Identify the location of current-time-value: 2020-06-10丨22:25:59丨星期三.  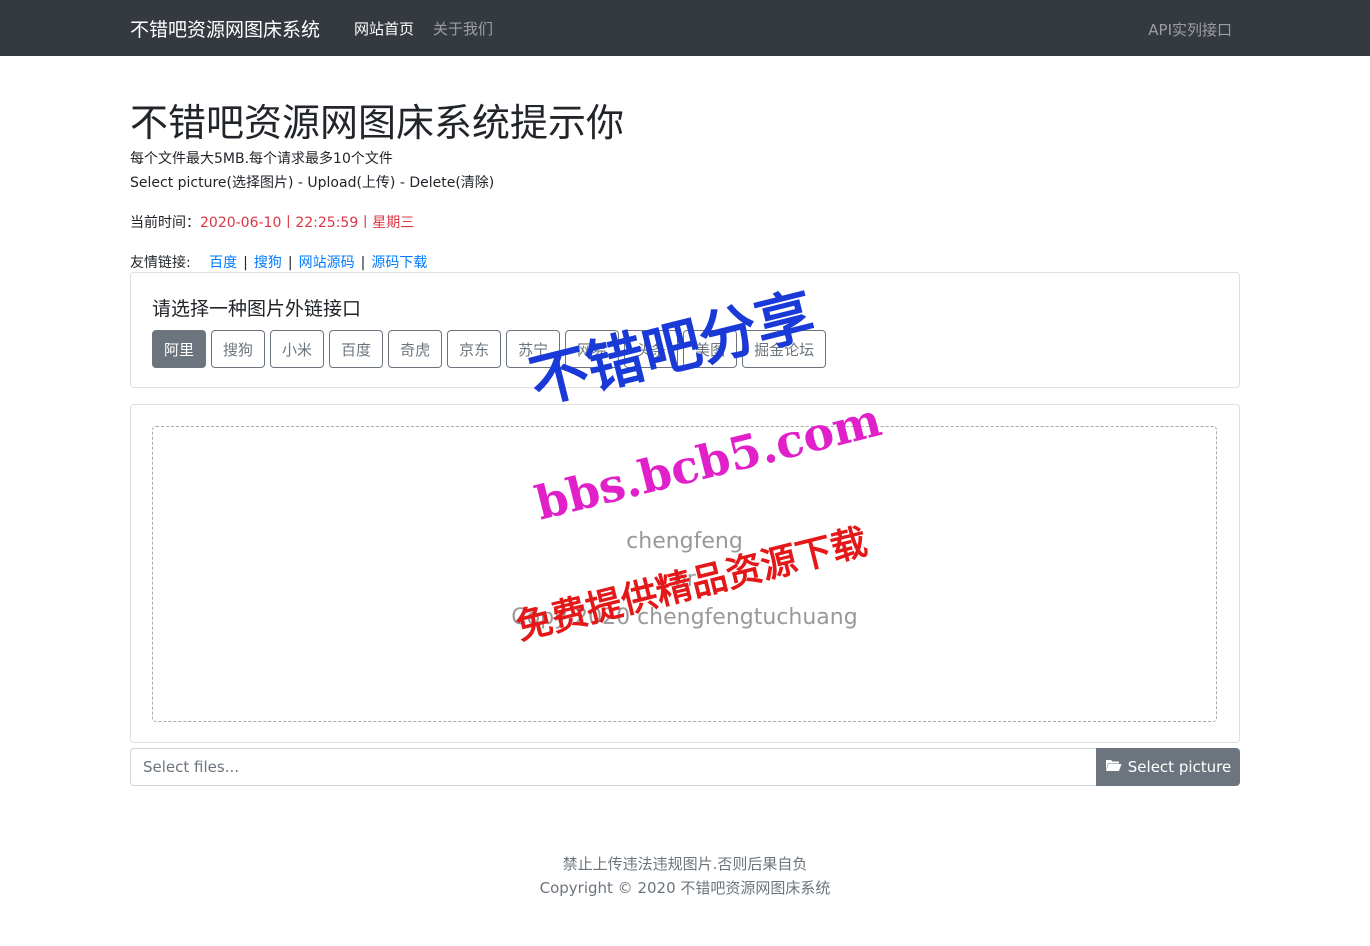
(307, 223).